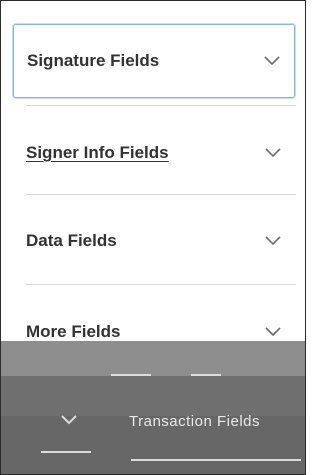 This screenshot has width=320, height=475. Describe the element at coordinates (71, 240) in the screenshot. I see `data-fields-label: Data Fields` at that location.